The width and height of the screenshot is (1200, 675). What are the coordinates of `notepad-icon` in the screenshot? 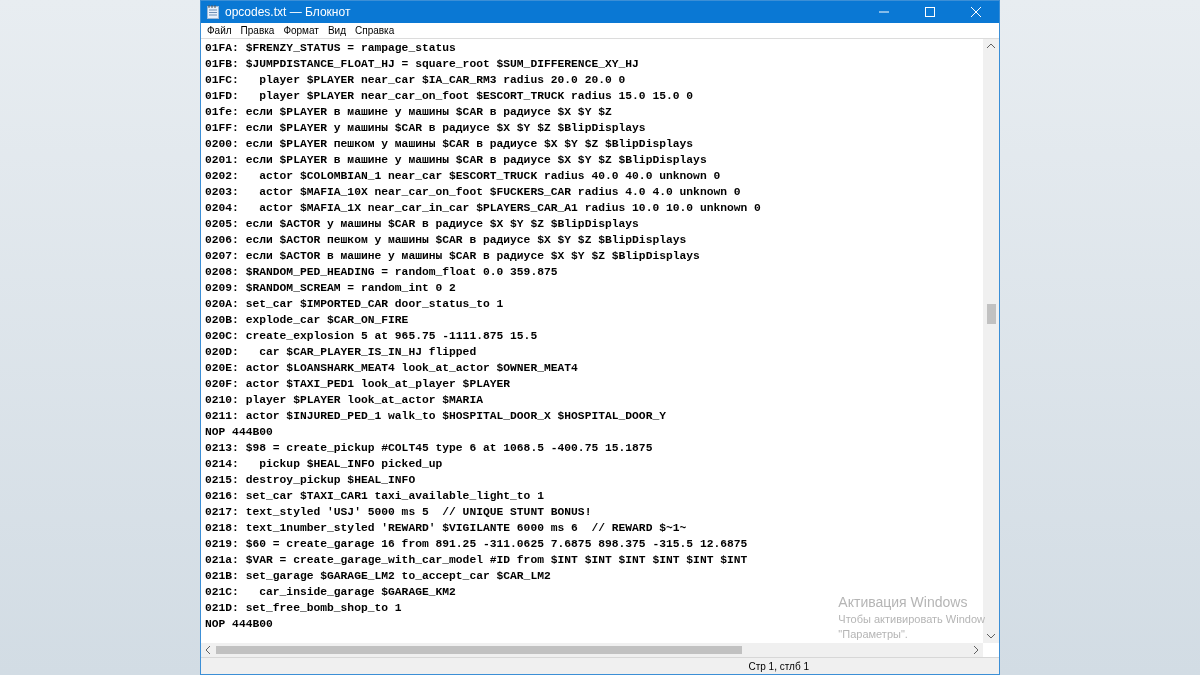 It's located at (213, 12).